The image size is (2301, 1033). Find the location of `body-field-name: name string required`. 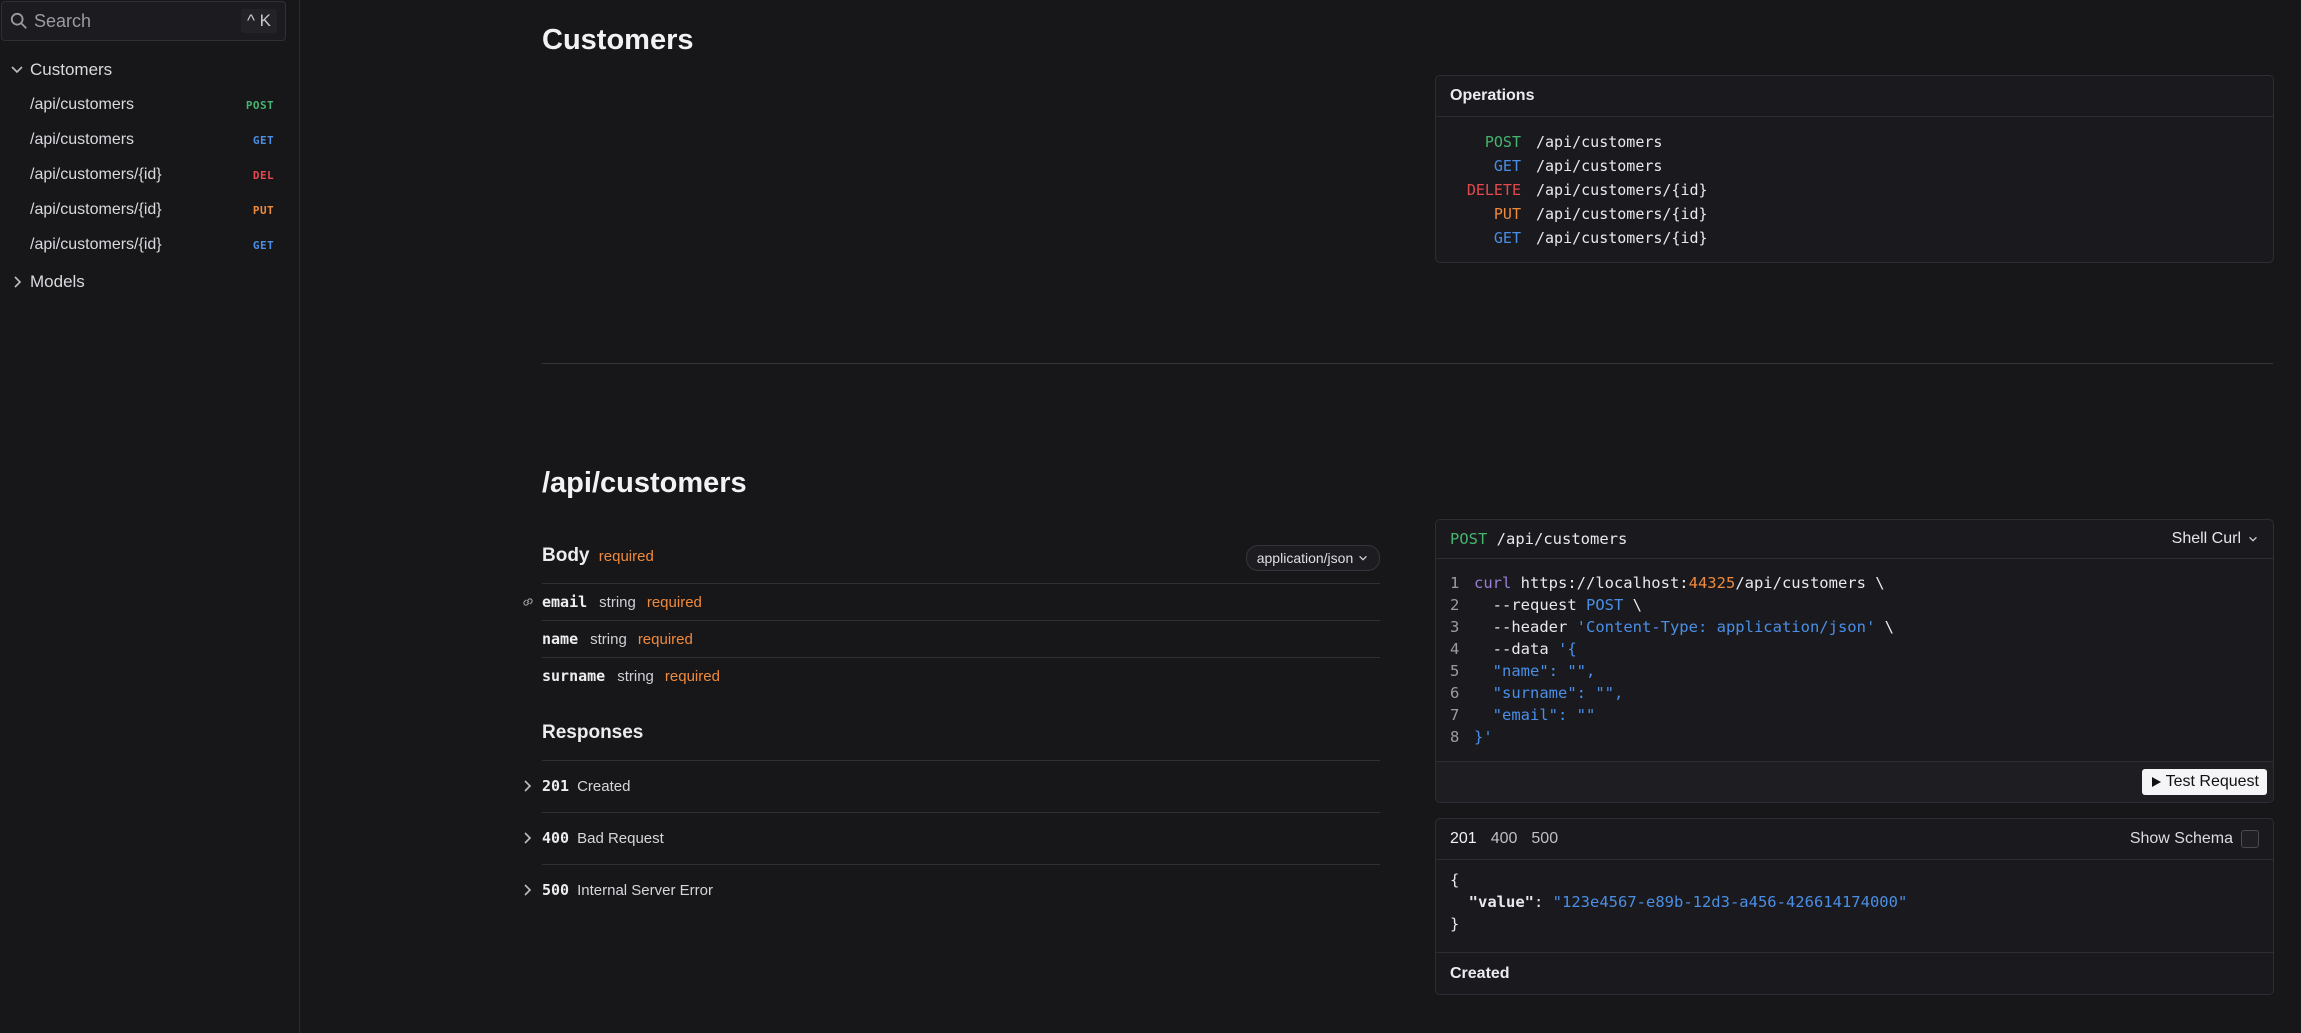

body-field-name: name string required is located at coordinates (617, 639).